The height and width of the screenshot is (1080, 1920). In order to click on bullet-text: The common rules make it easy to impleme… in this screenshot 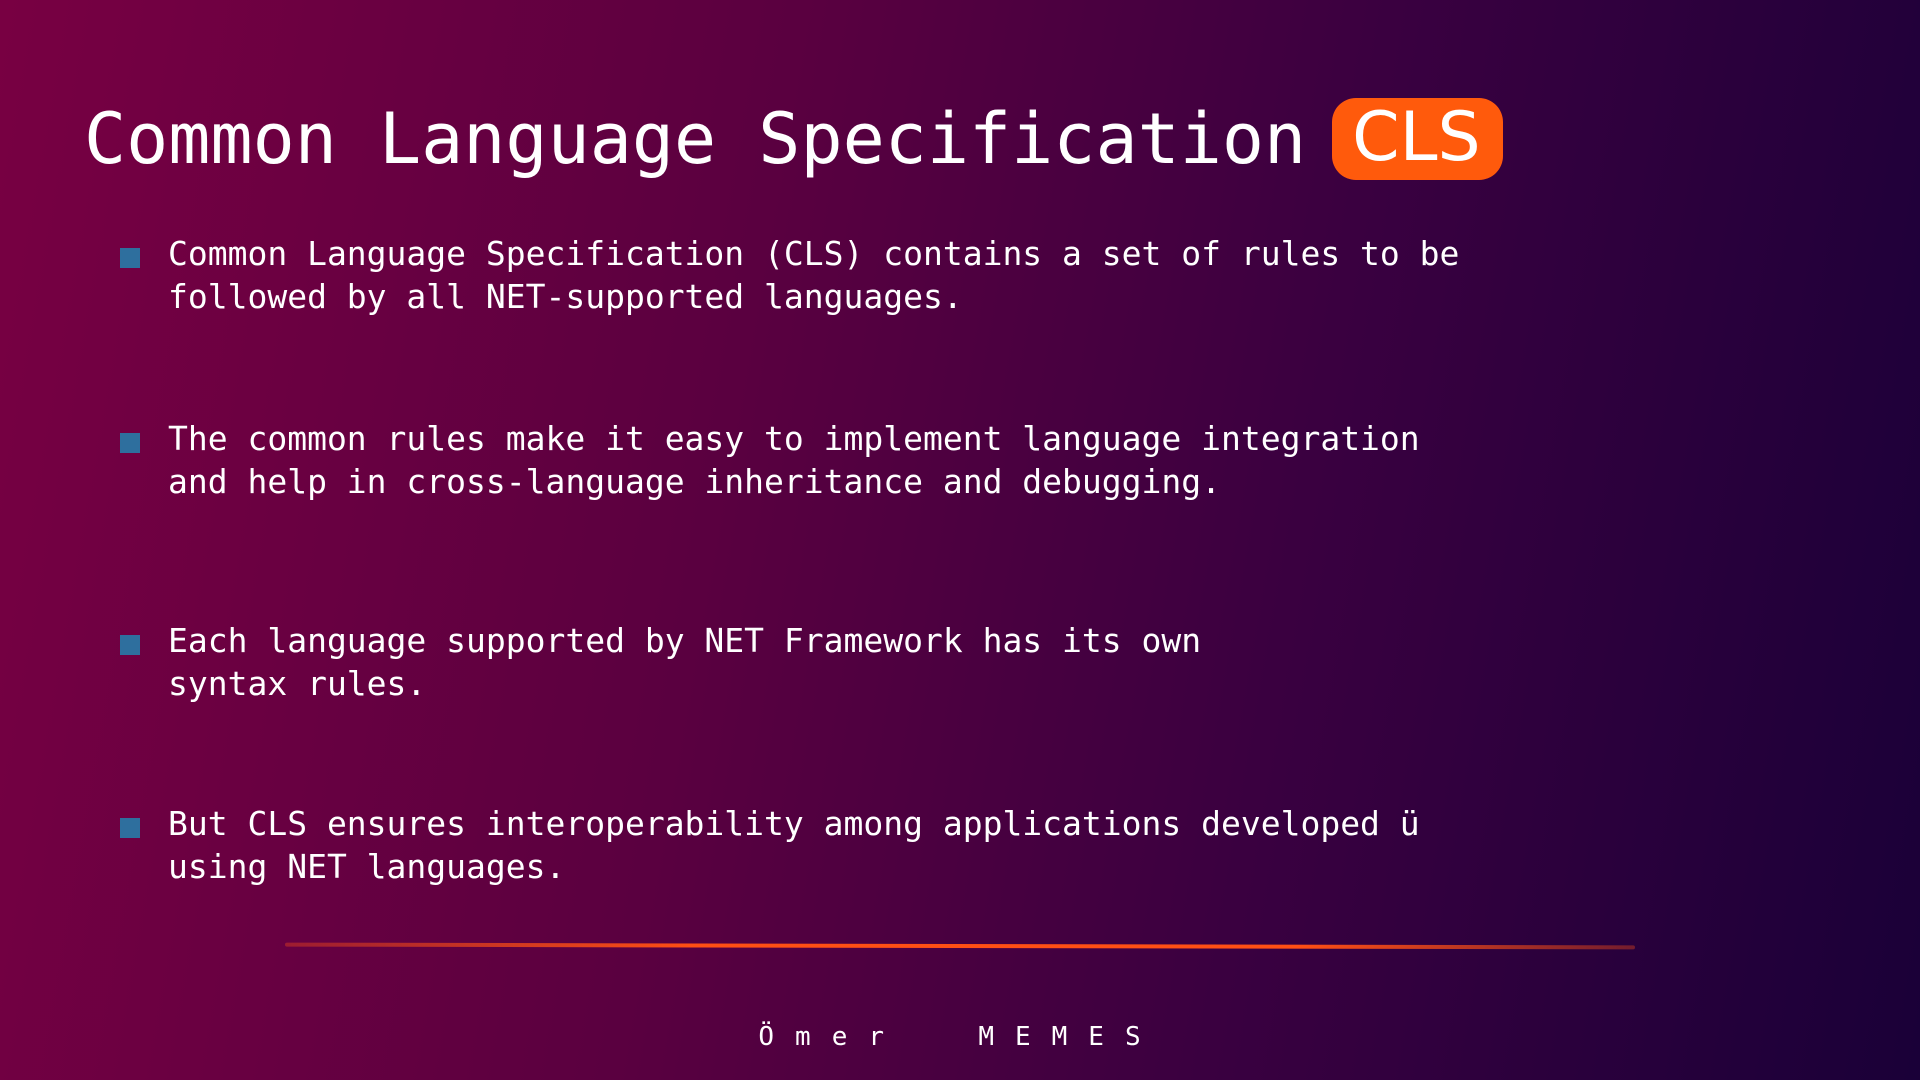, I will do `click(794, 460)`.